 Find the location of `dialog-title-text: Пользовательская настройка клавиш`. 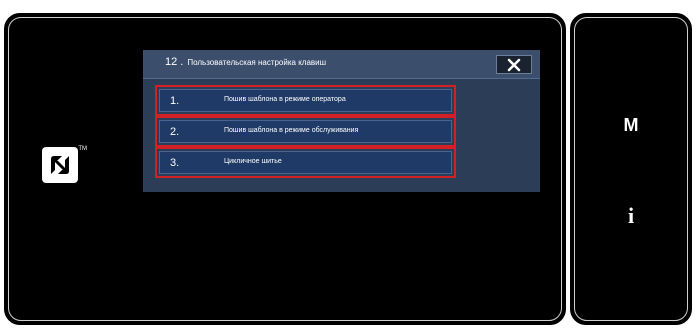

dialog-title-text: Пользовательская настройка клавиш is located at coordinates (257, 62).